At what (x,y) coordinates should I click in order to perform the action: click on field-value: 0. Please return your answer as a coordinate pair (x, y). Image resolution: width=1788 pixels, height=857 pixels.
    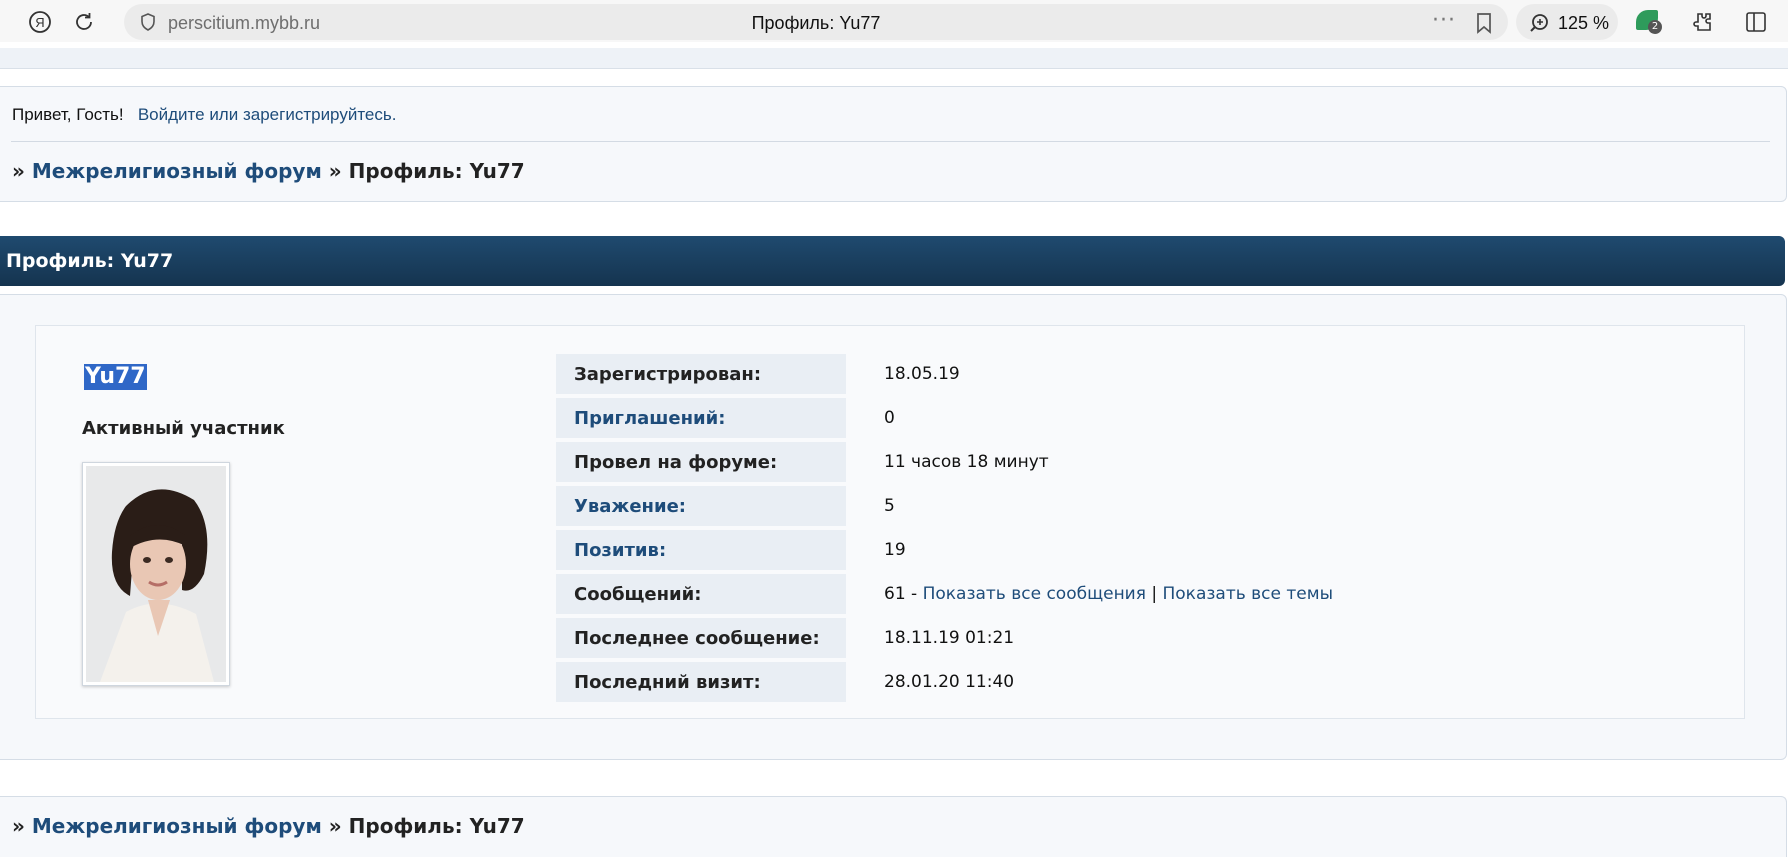
    Looking at the image, I should click on (889, 418).